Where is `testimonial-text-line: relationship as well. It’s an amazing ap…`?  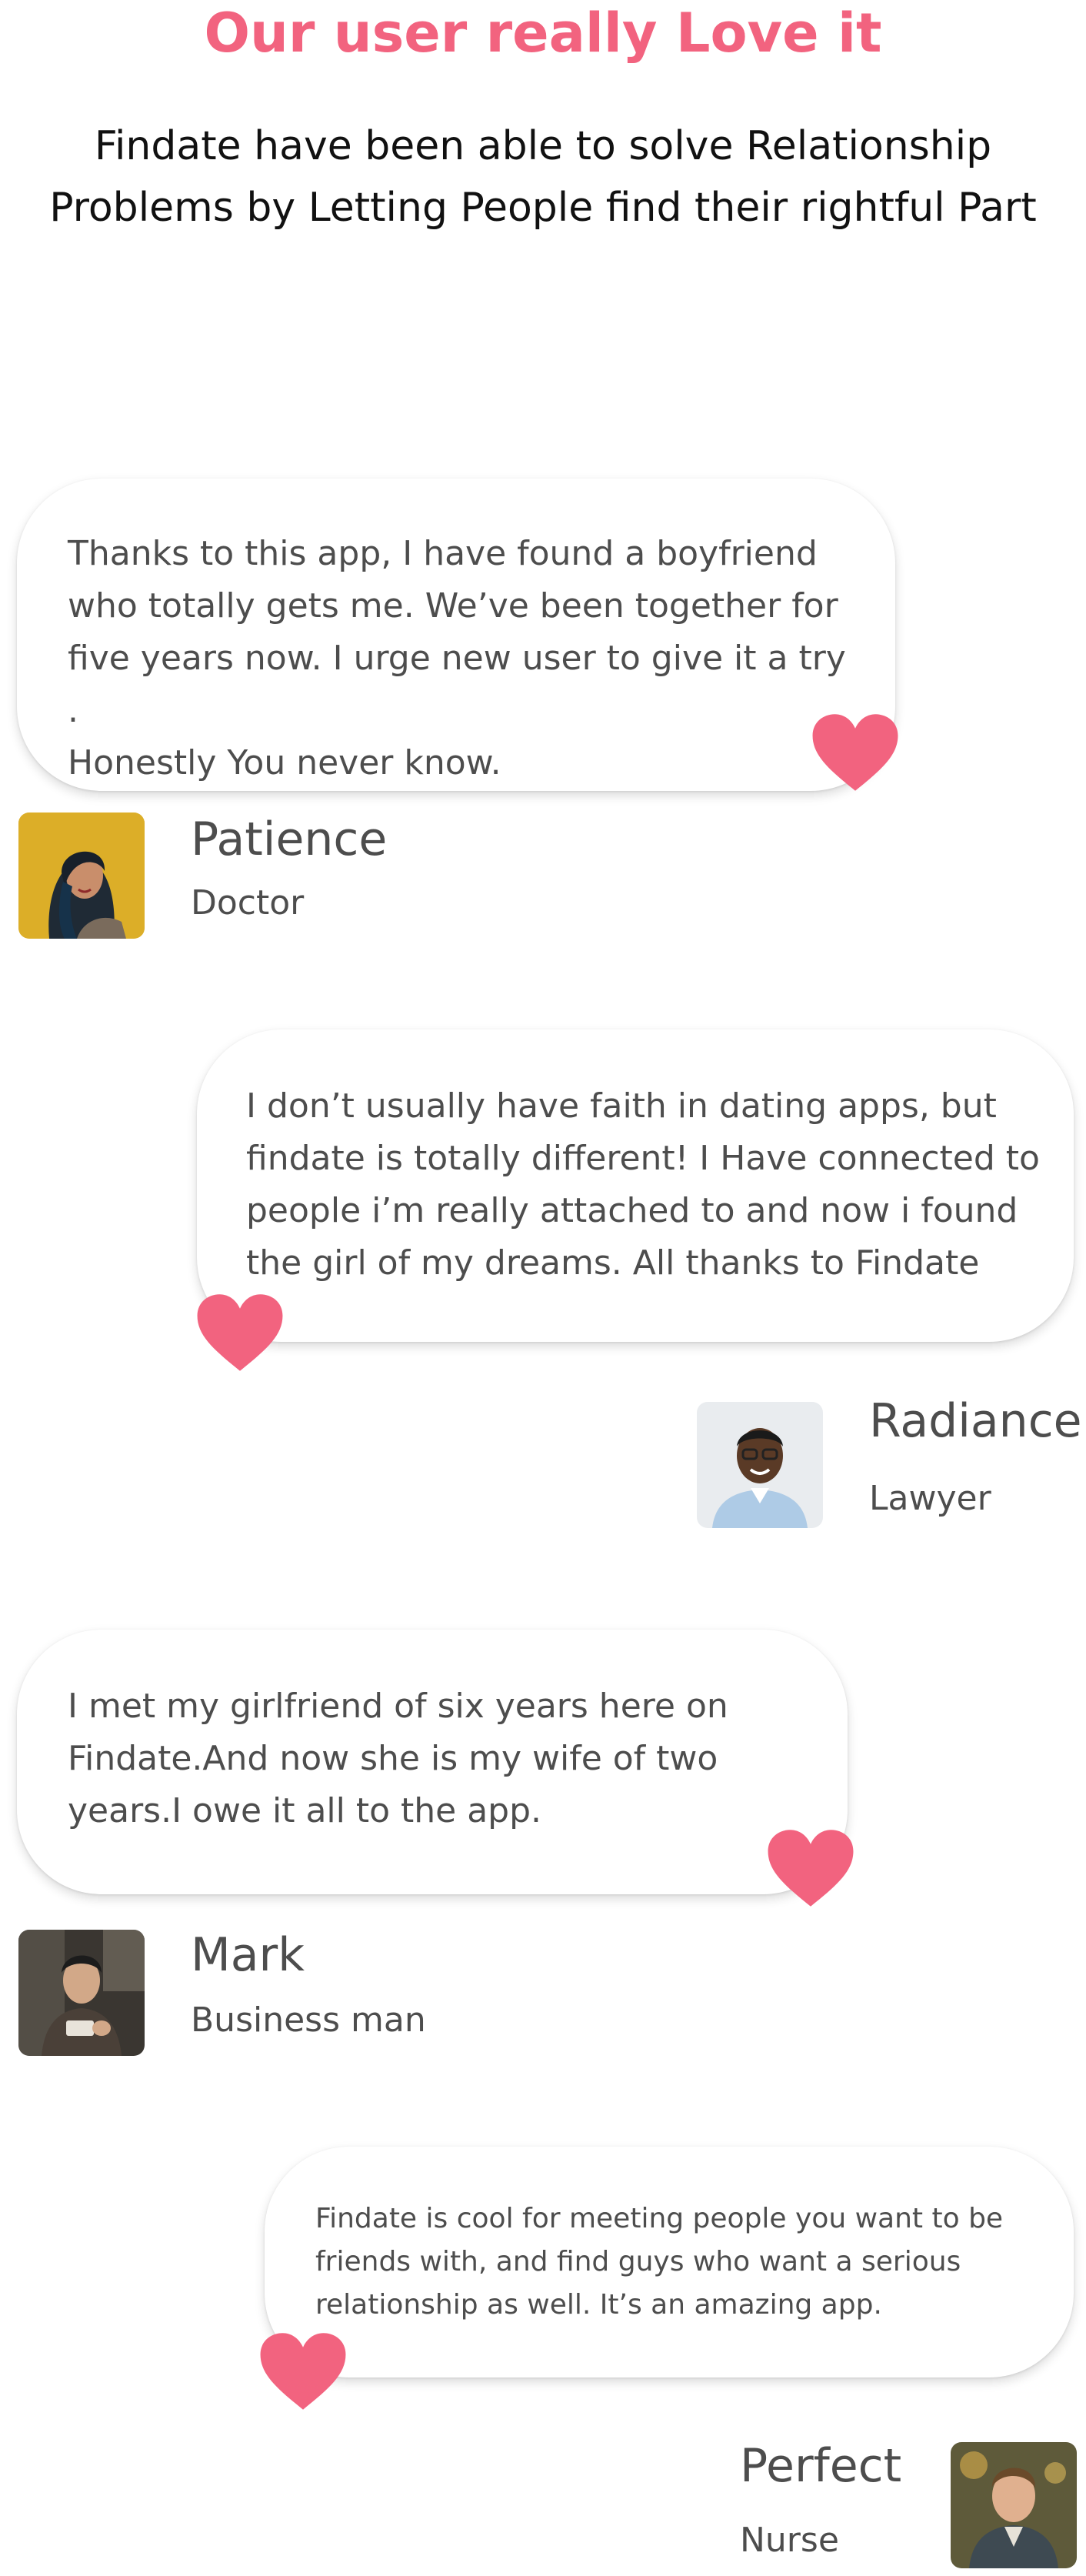
testimonial-text-line: relationship as well. It’s an amazing ap… is located at coordinates (598, 2305).